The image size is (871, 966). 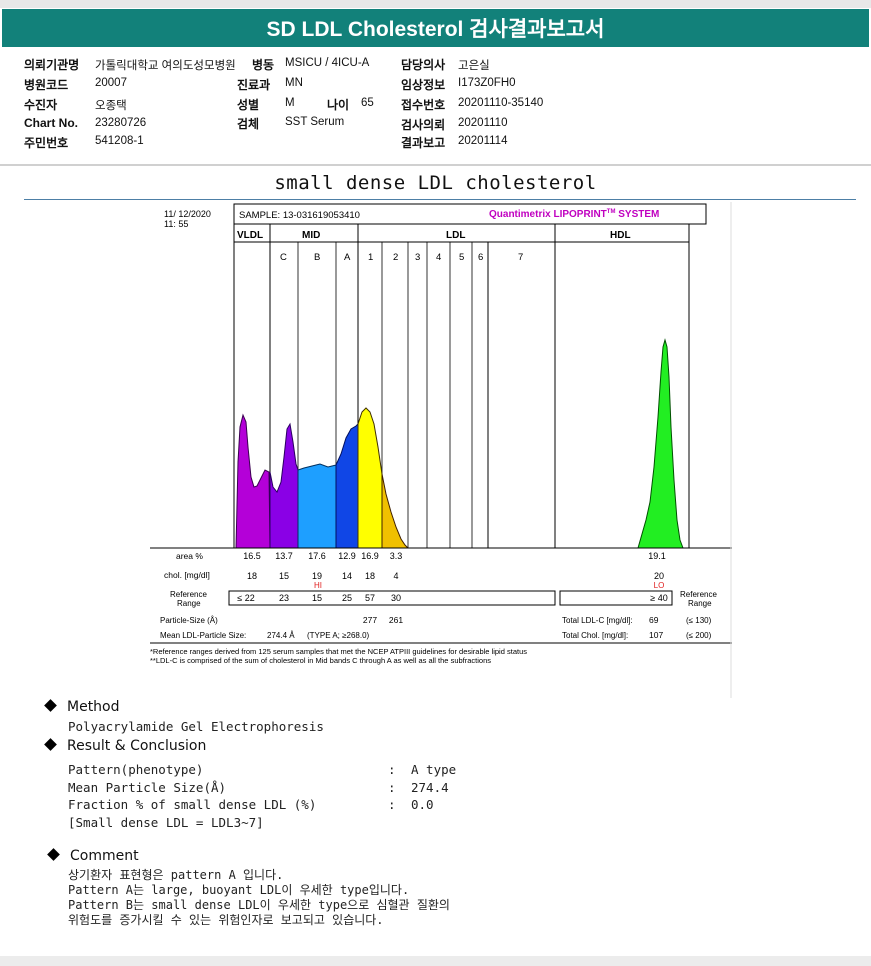 I want to click on method-heading: Method, so click(x=82, y=707).